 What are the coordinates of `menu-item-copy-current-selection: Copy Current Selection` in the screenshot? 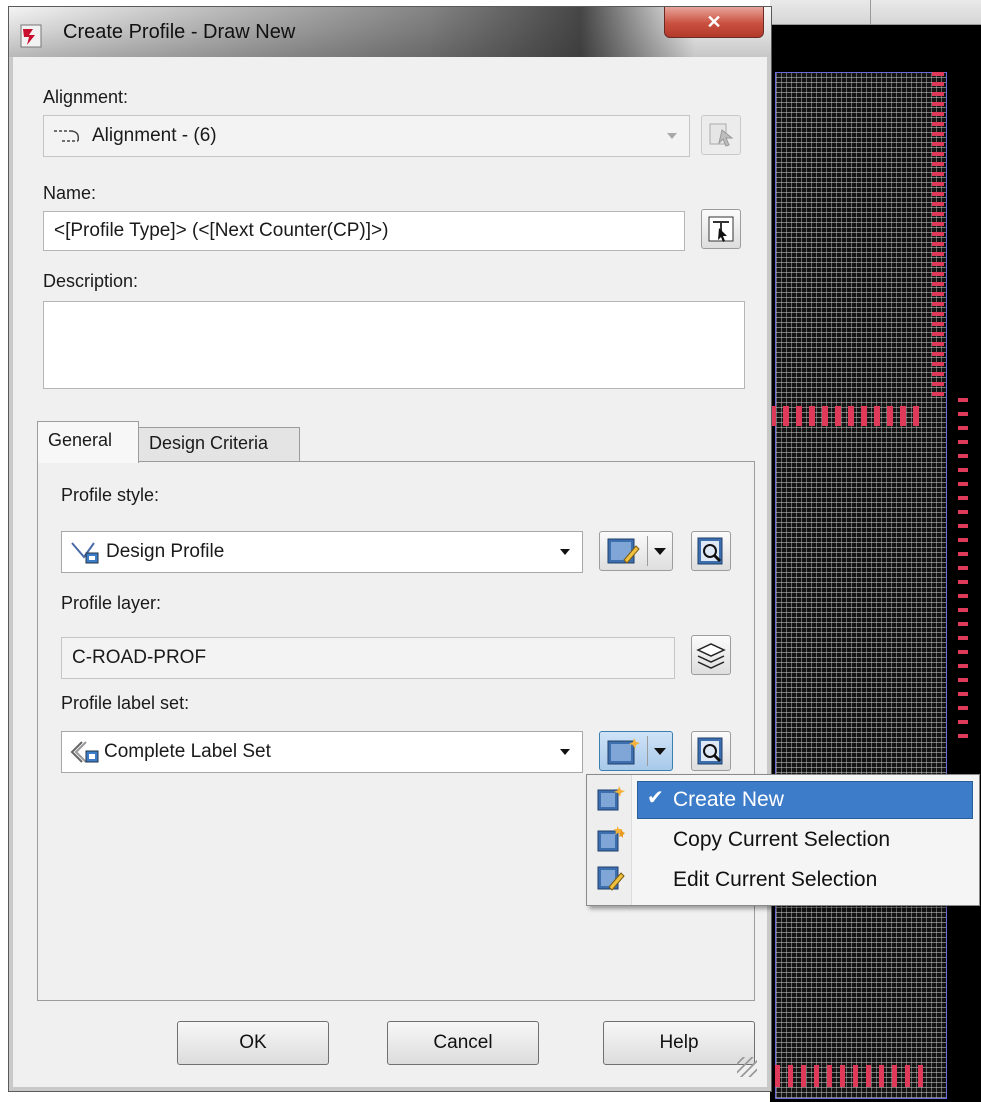 It's located at (783, 839).